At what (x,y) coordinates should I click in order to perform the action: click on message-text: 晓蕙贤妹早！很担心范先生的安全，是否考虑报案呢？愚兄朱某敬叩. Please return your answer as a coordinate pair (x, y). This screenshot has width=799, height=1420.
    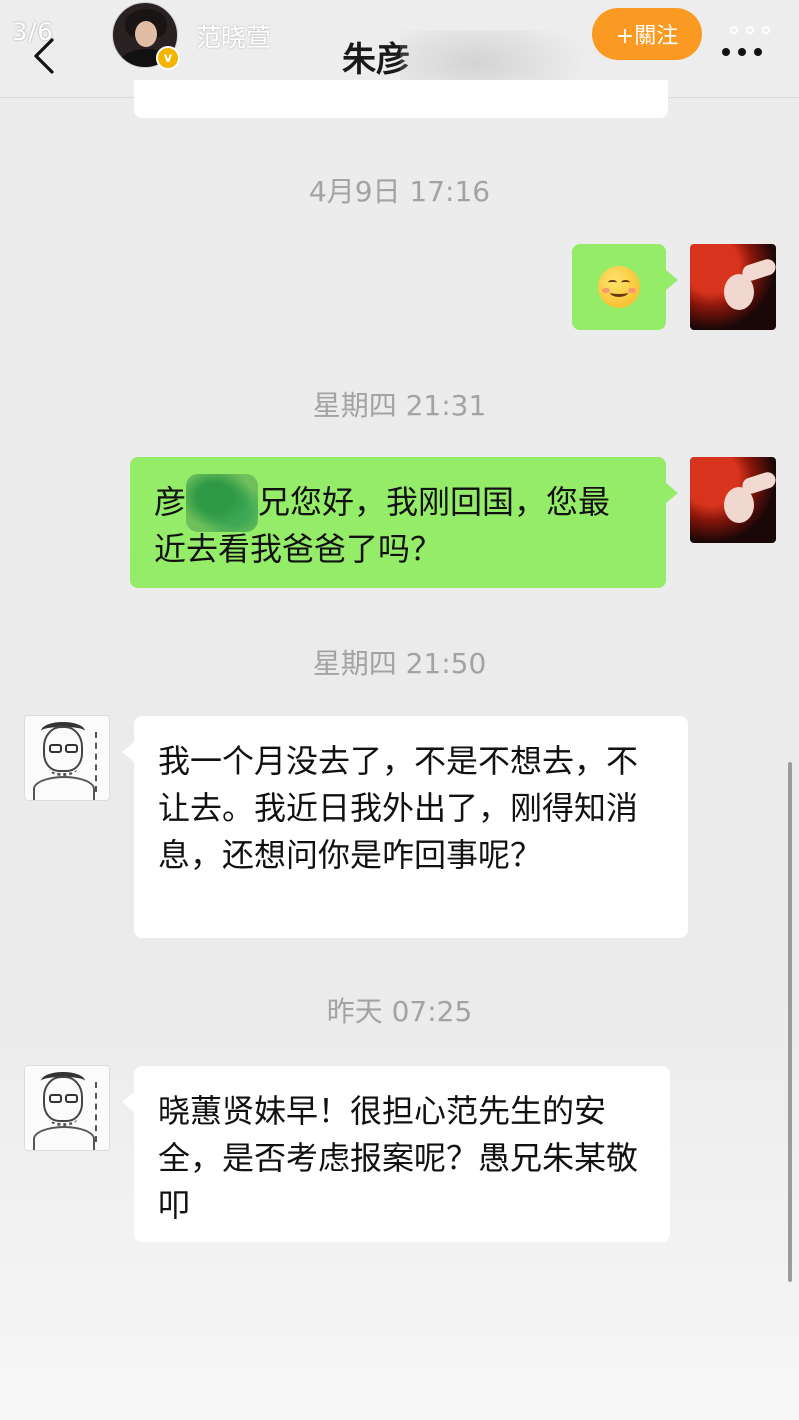
    Looking at the image, I should click on (398, 1158).